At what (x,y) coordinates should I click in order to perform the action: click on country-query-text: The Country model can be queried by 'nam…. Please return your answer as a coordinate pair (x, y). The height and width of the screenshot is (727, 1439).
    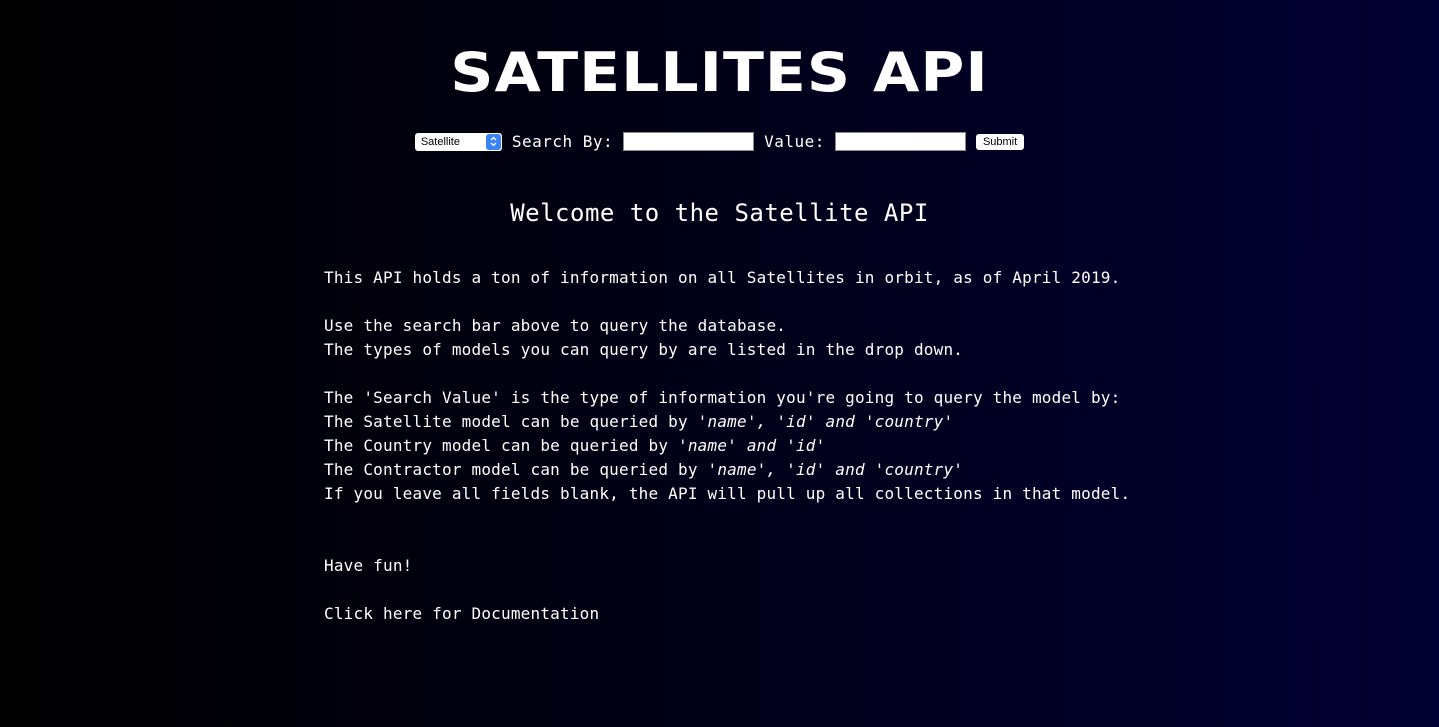
    Looking at the image, I should click on (764, 446).